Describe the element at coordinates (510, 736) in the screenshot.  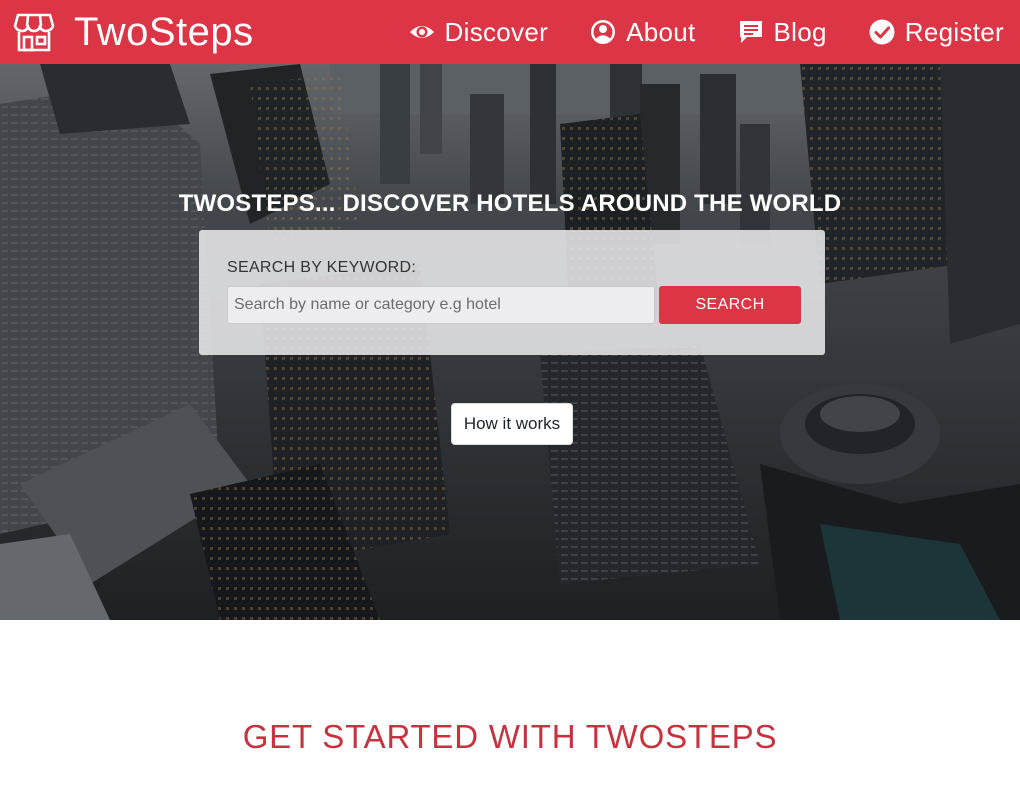
I see `section-title: GET STARTED WITH TWOSTEPS` at that location.